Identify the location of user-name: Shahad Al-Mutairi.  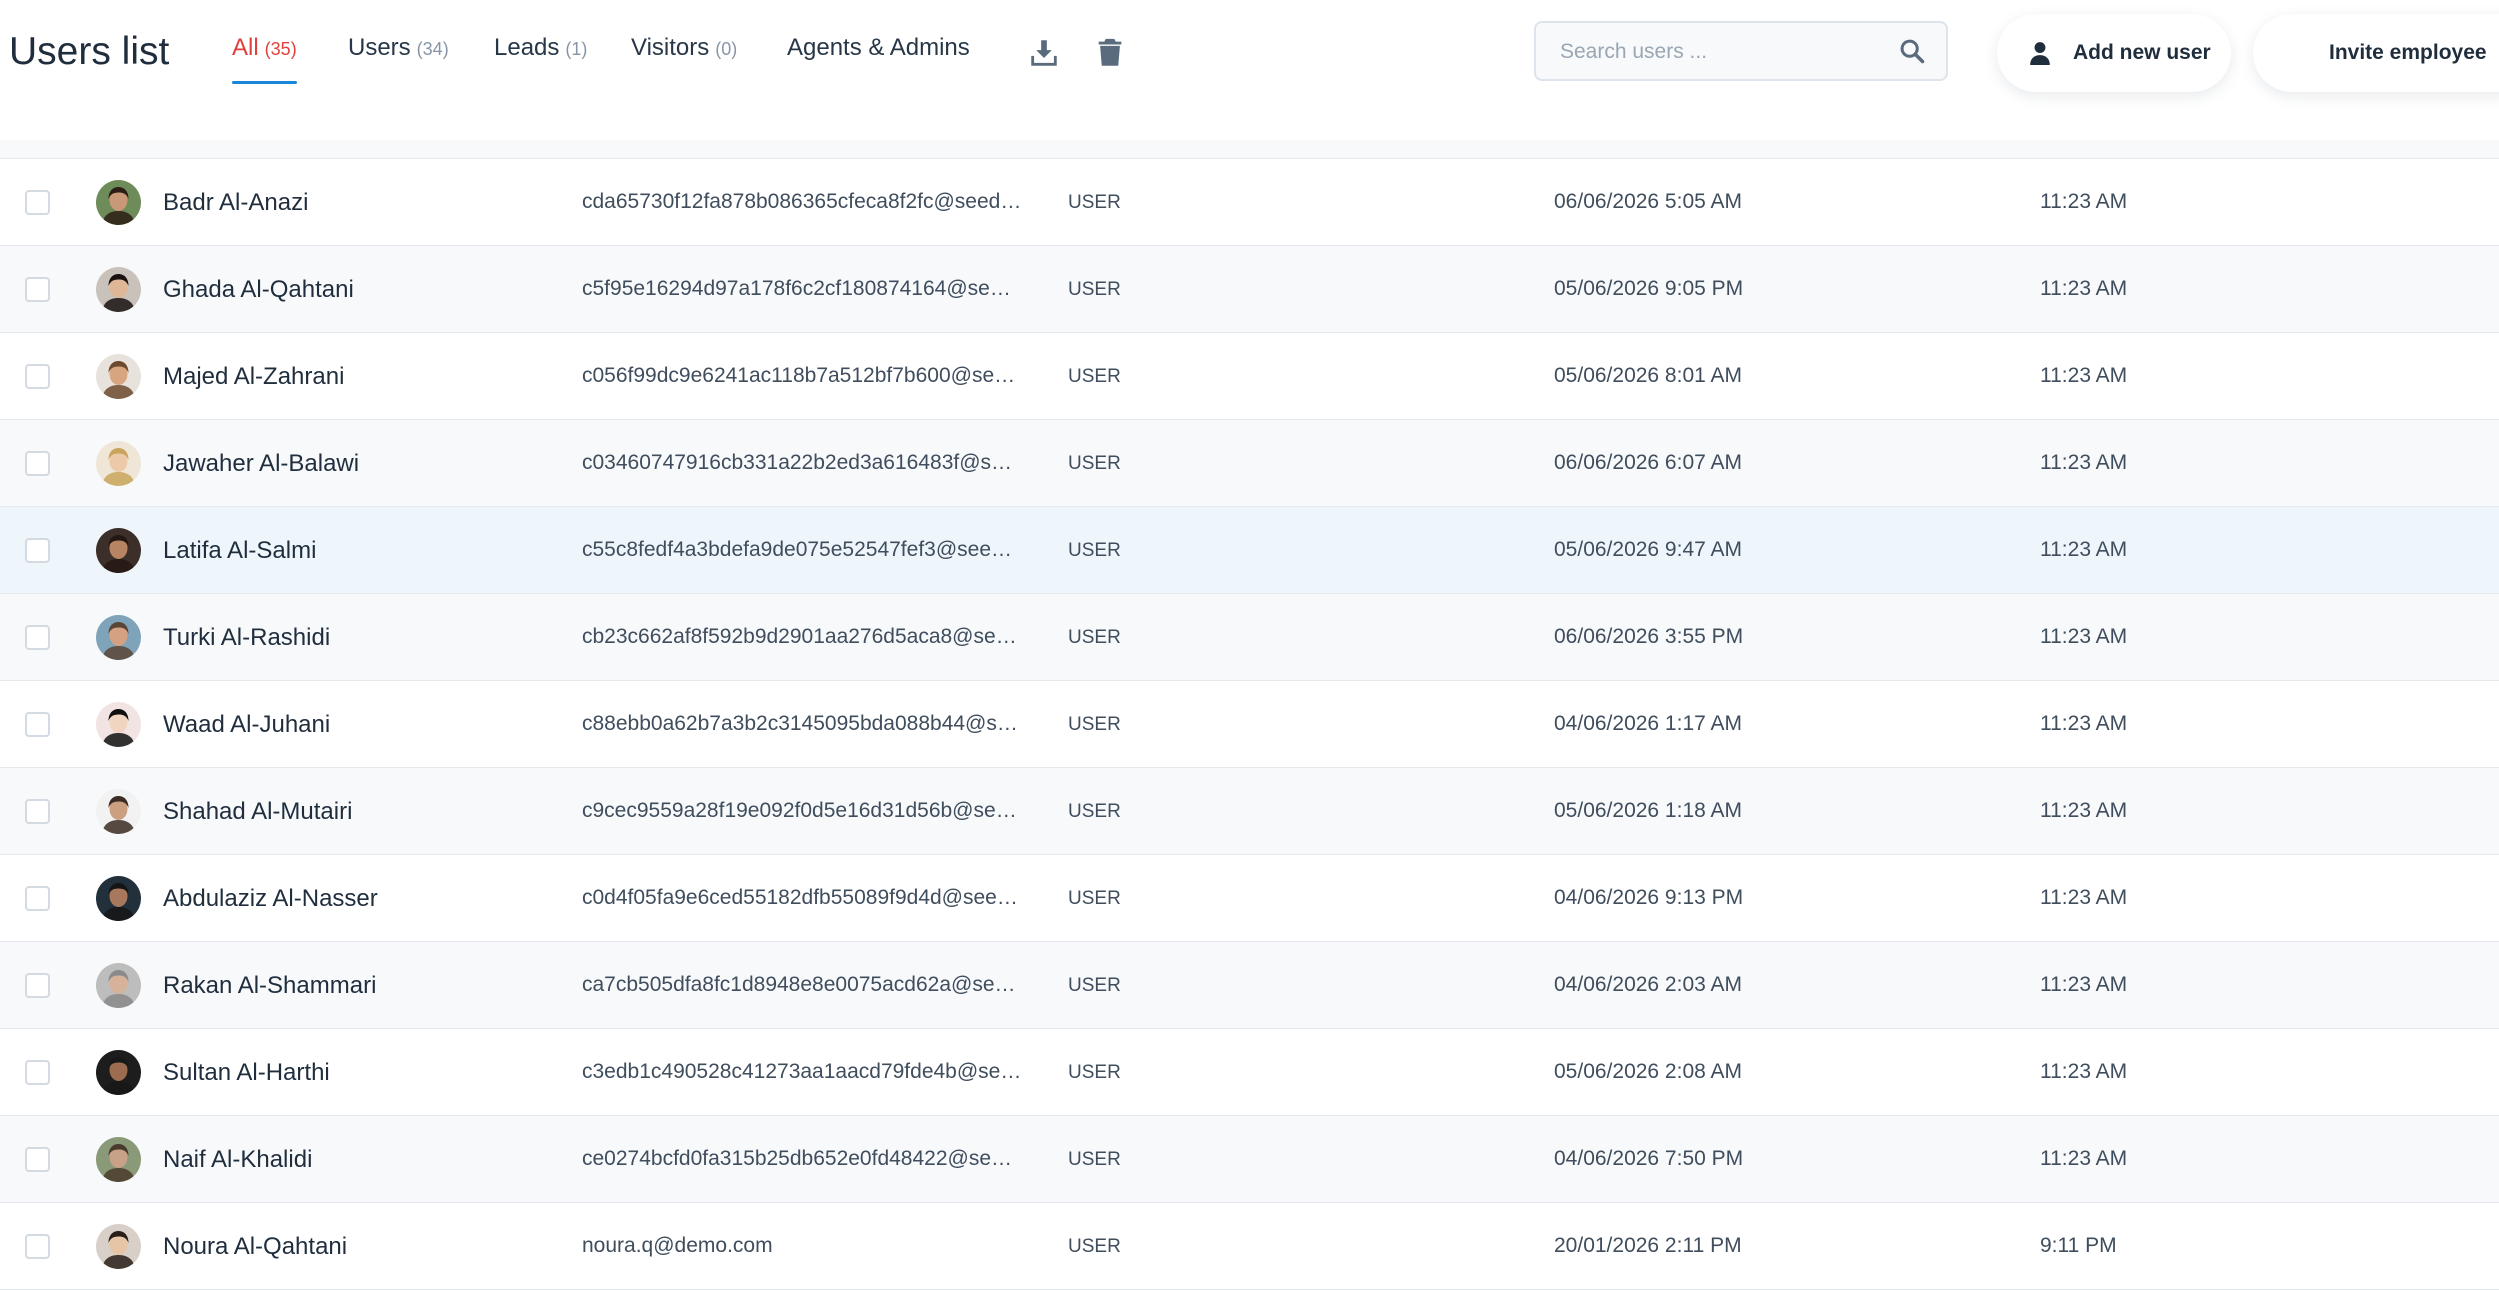
(257, 812).